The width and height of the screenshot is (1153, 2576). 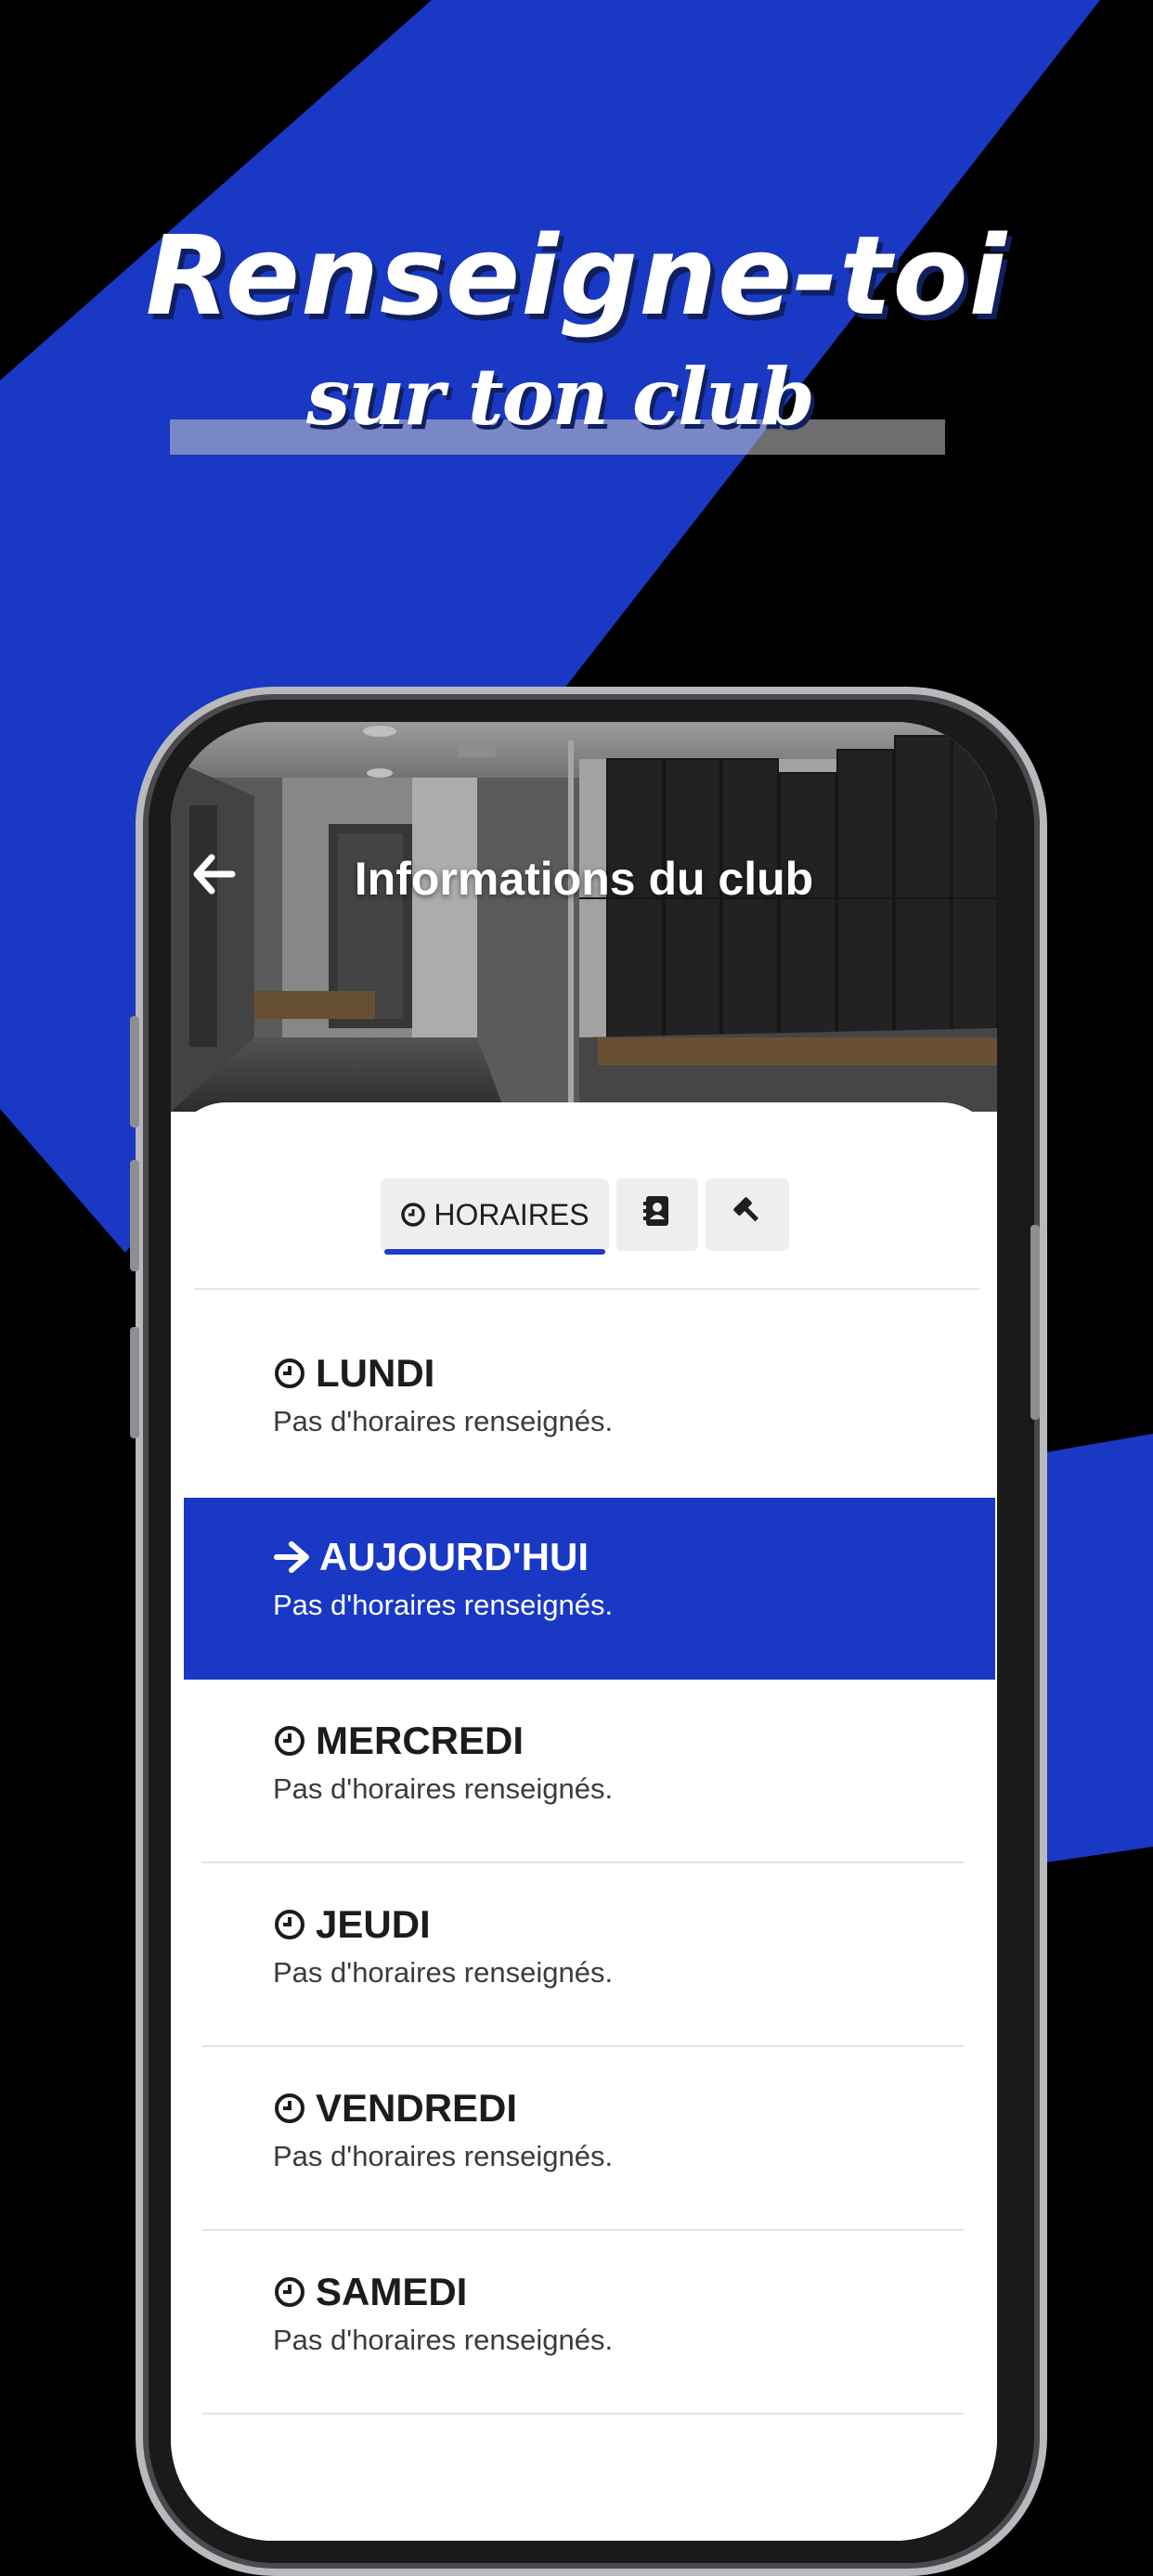 What do you see at coordinates (373, 1924) in the screenshot?
I see `day-label: JEUDI` at bounding box center [373, 1924].